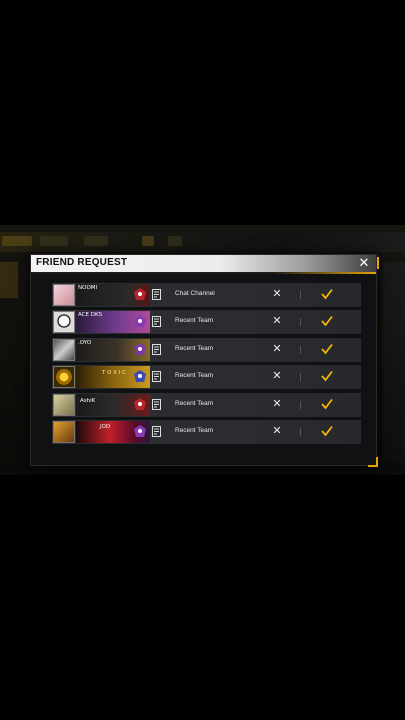 This screenshot has height=720, width=405. Describe the element at coordinates (113, 350) in the screenshot. I see `player-banner: .OYO` at that location.